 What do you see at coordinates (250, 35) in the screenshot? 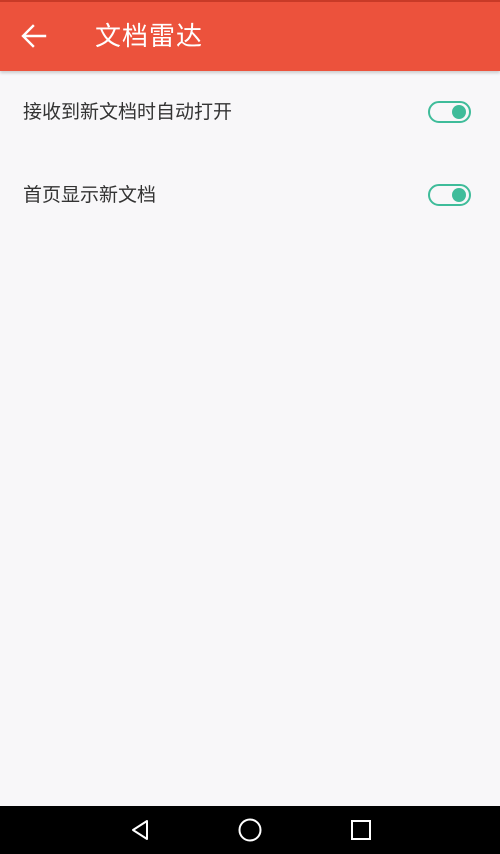
I see `app-bar: 文档雷达` at bounding box center [250, 35].